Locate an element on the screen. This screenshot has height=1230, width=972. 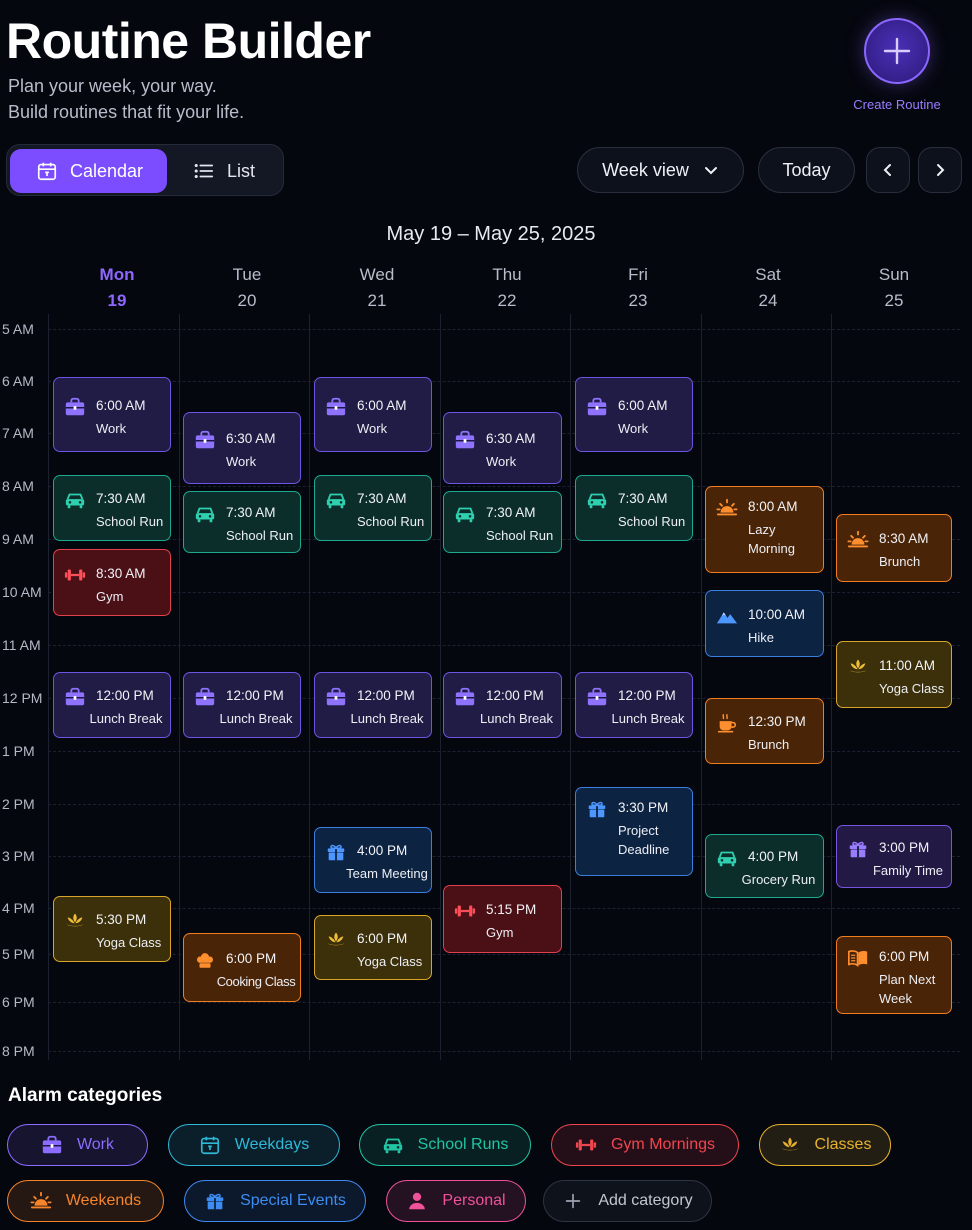
event-brunch: 8:30 AM Brunch is located at coordinates (894, 548).